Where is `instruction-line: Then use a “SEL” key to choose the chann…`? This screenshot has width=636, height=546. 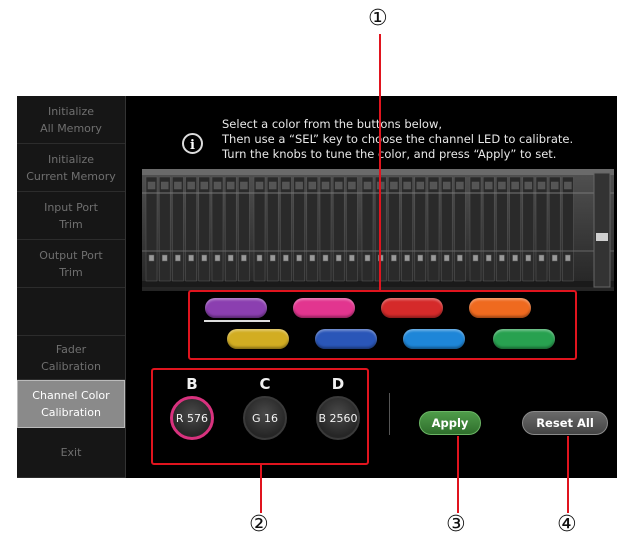
instruction-line: Then use a “SEL” key to choose the chann… is located at coordinates (398, 139).